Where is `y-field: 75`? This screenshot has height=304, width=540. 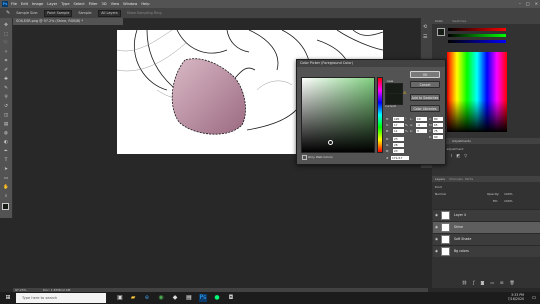
y-field: 75 is located at coordinates (438, 131).